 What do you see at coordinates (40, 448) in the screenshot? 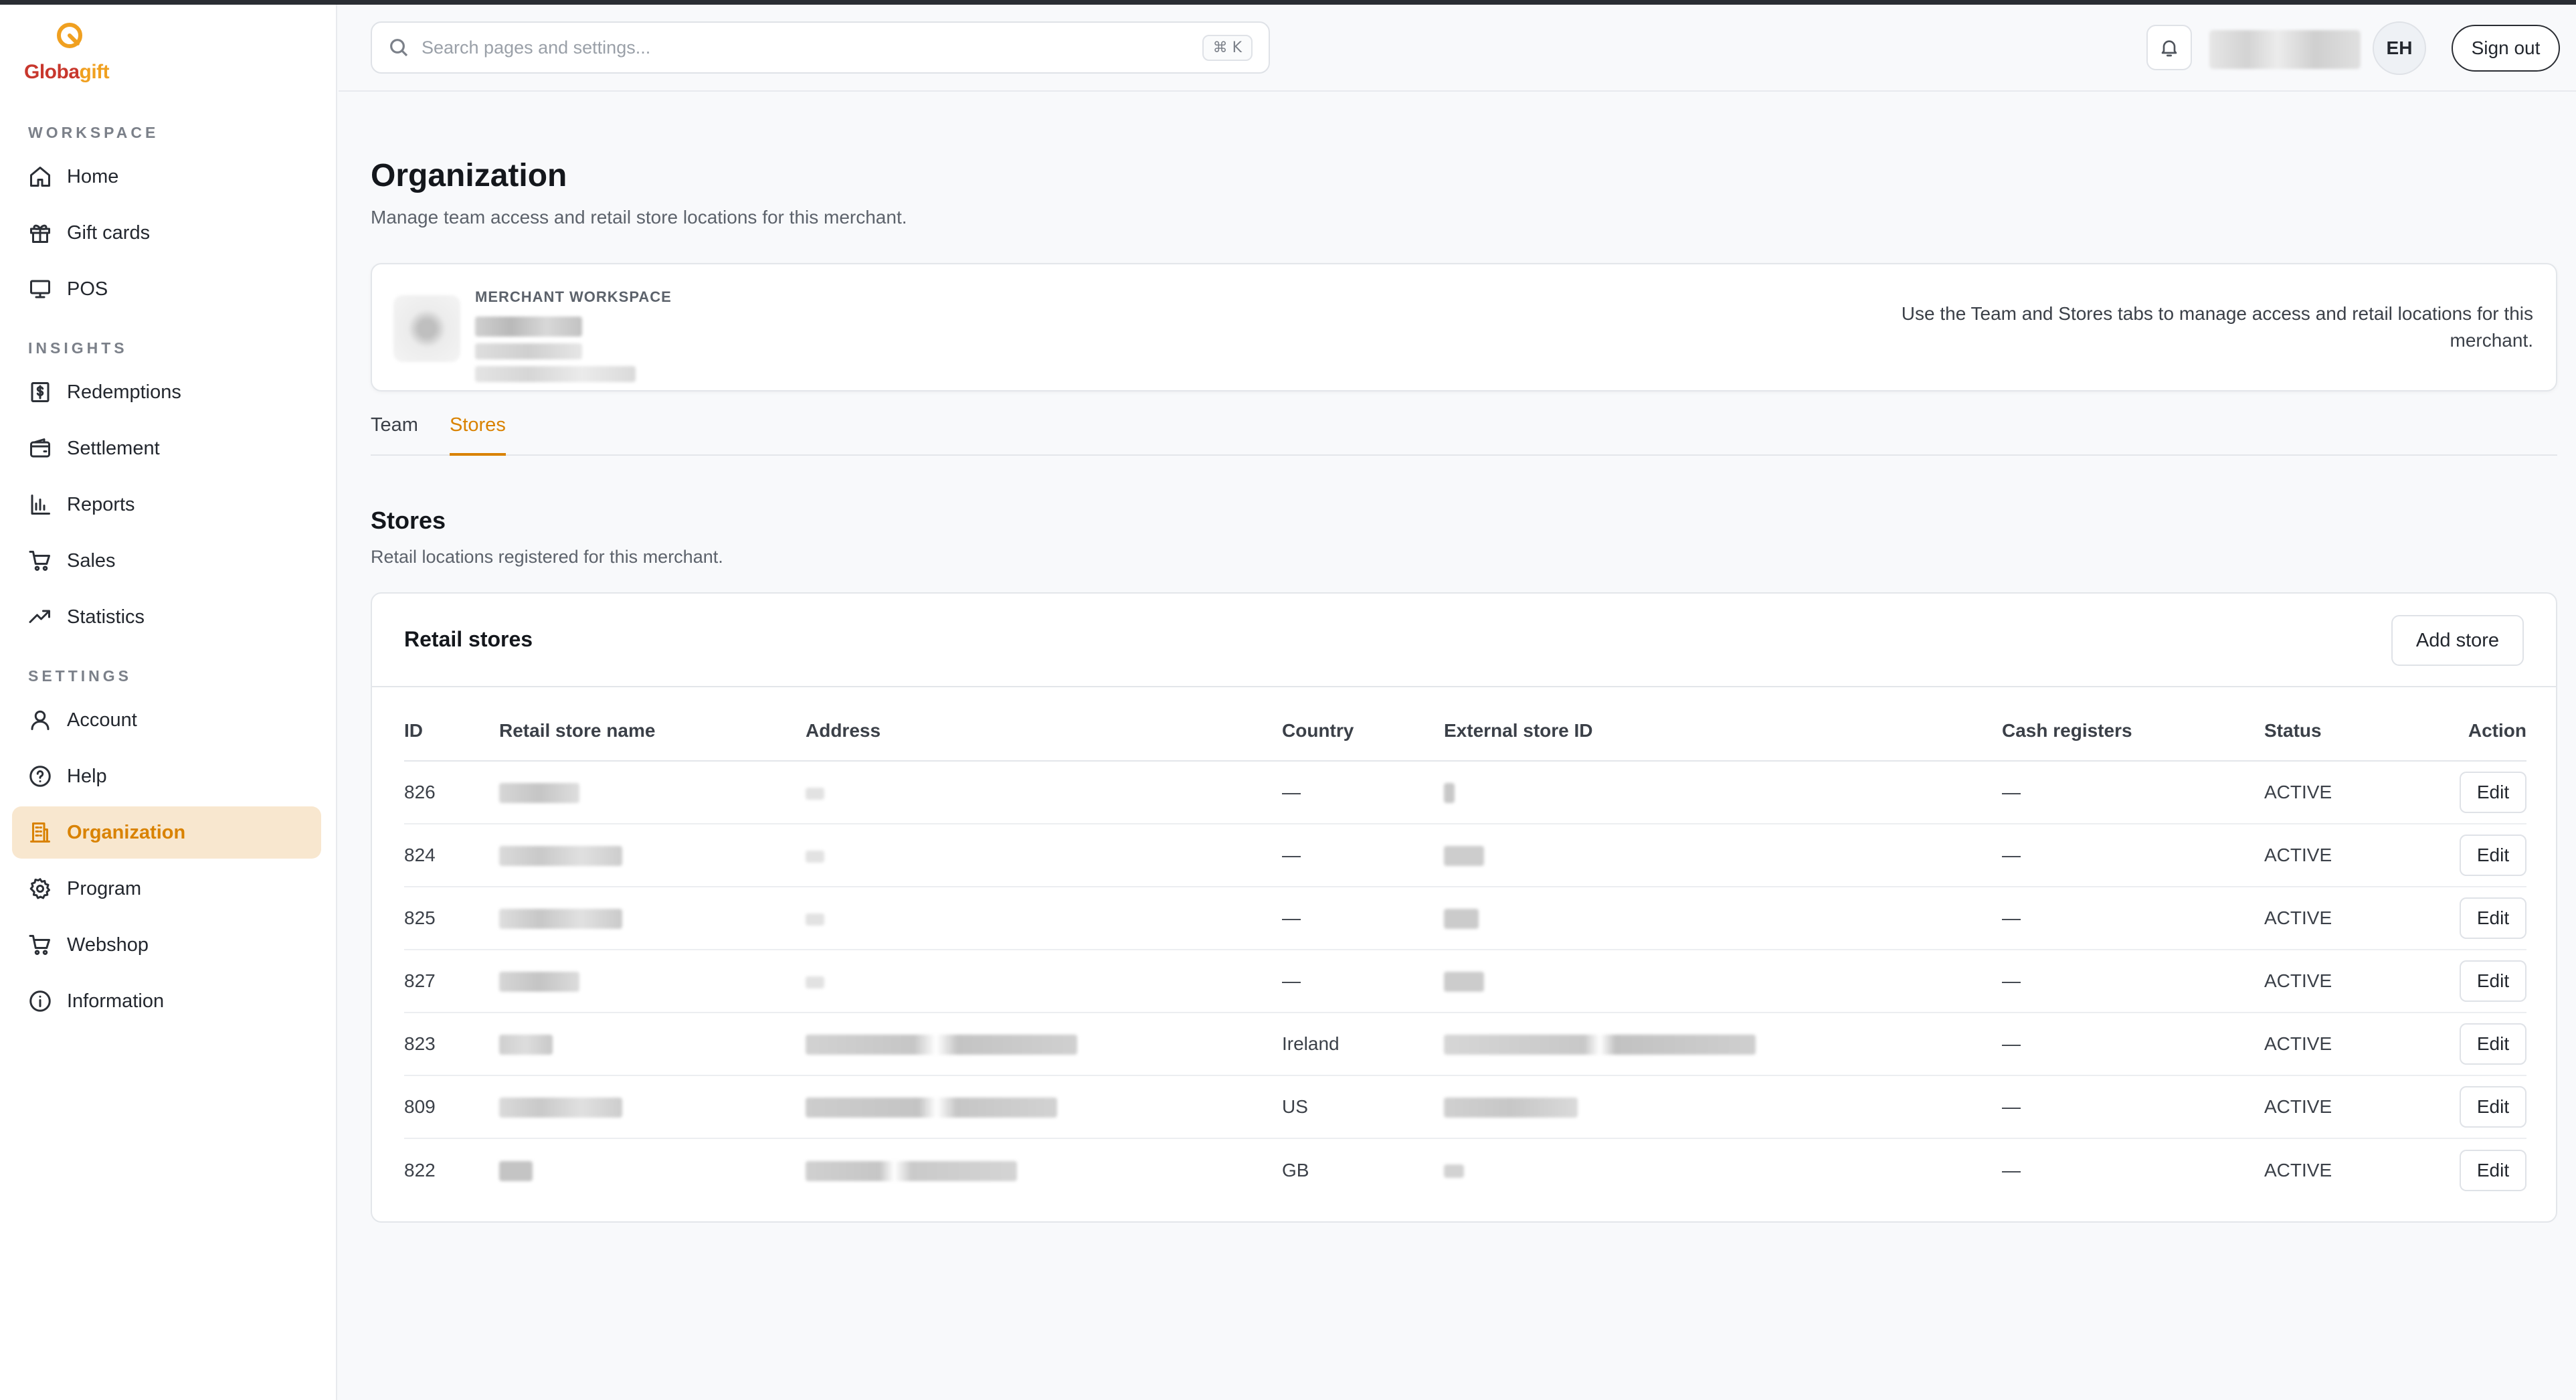
I see `wallet-icon` at bounding box center [40, 448].